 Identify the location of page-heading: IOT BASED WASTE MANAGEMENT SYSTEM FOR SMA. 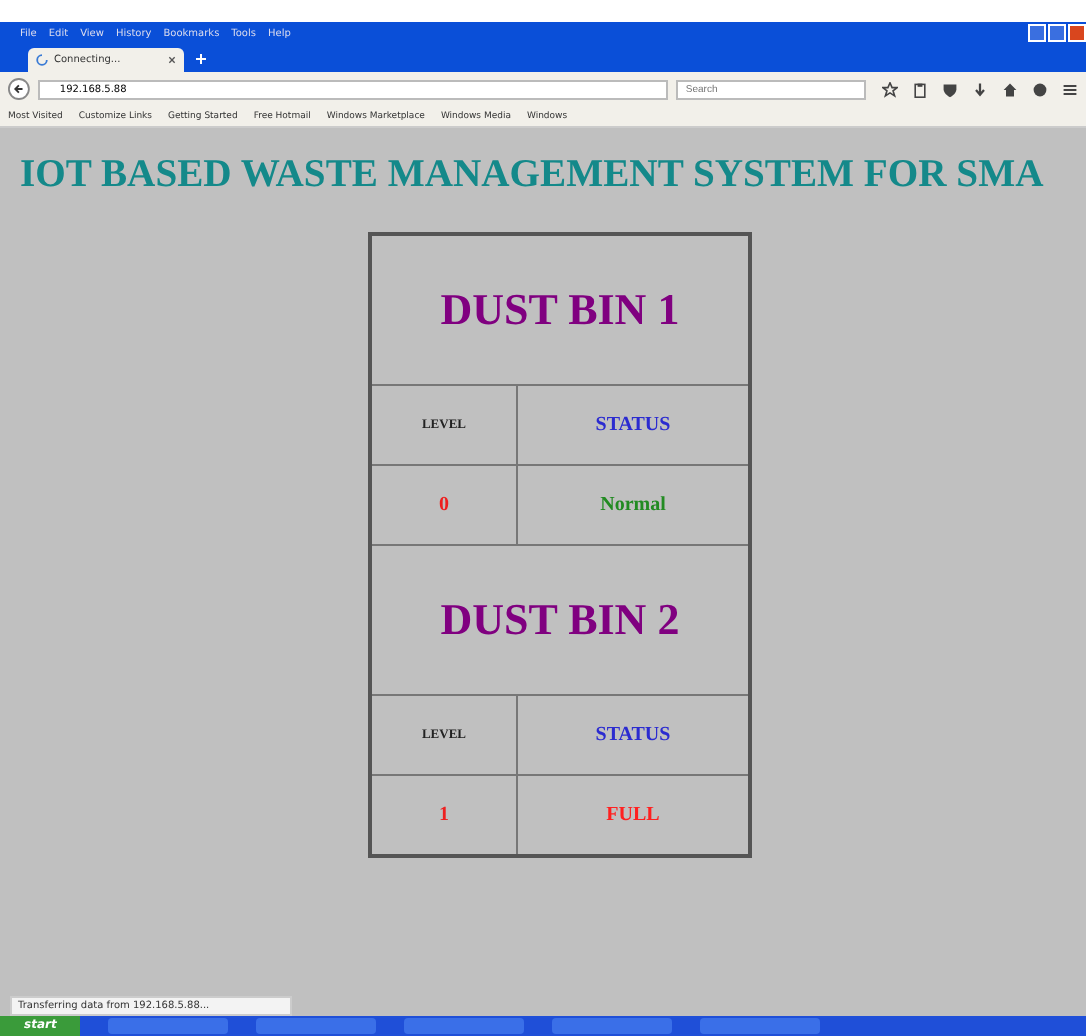
(531, 176).